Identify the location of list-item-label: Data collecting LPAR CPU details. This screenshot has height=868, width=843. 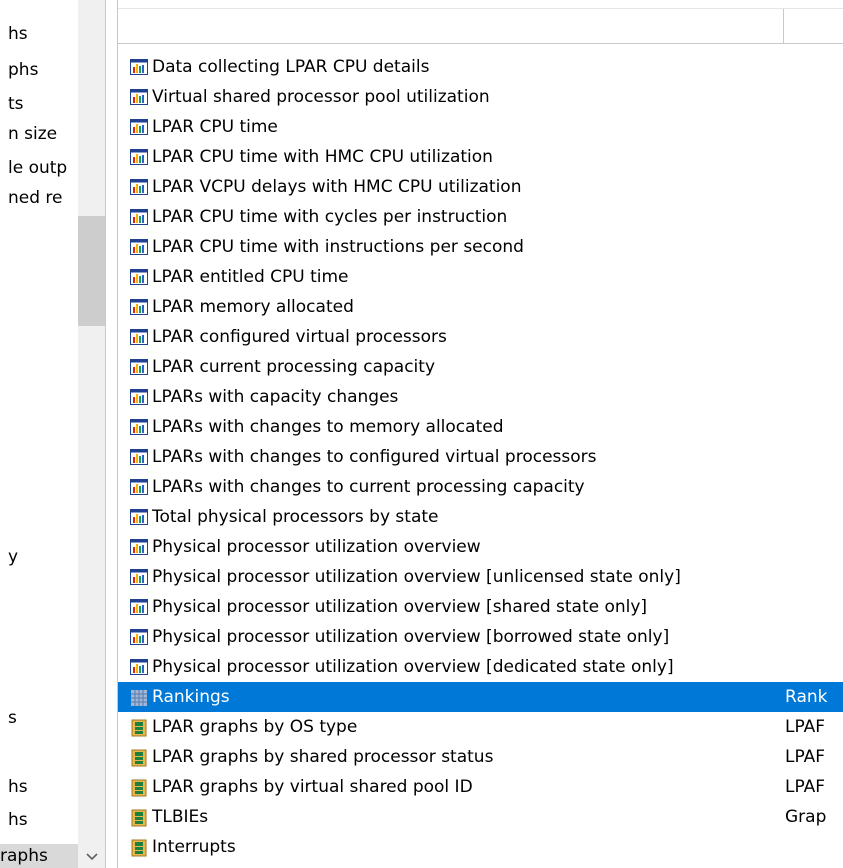
(291, 67).